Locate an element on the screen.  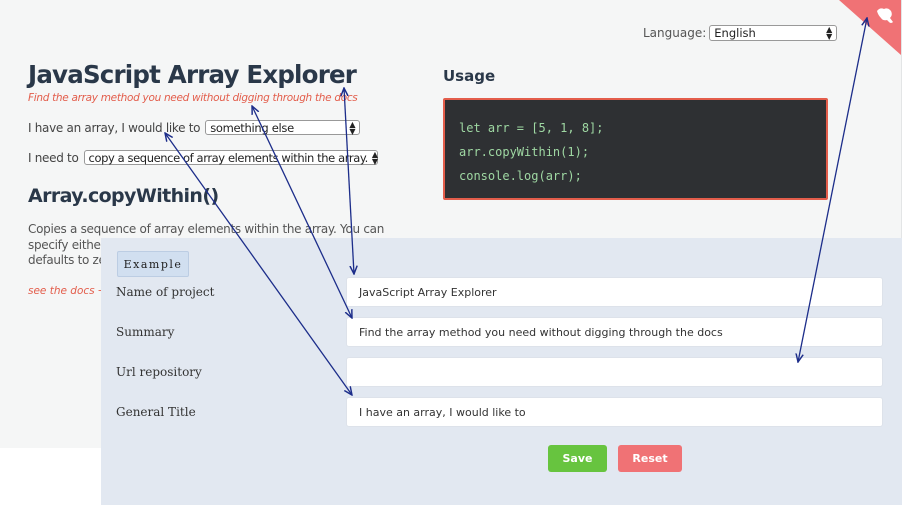
tab-example: Example is located at coordinates (153, 264).